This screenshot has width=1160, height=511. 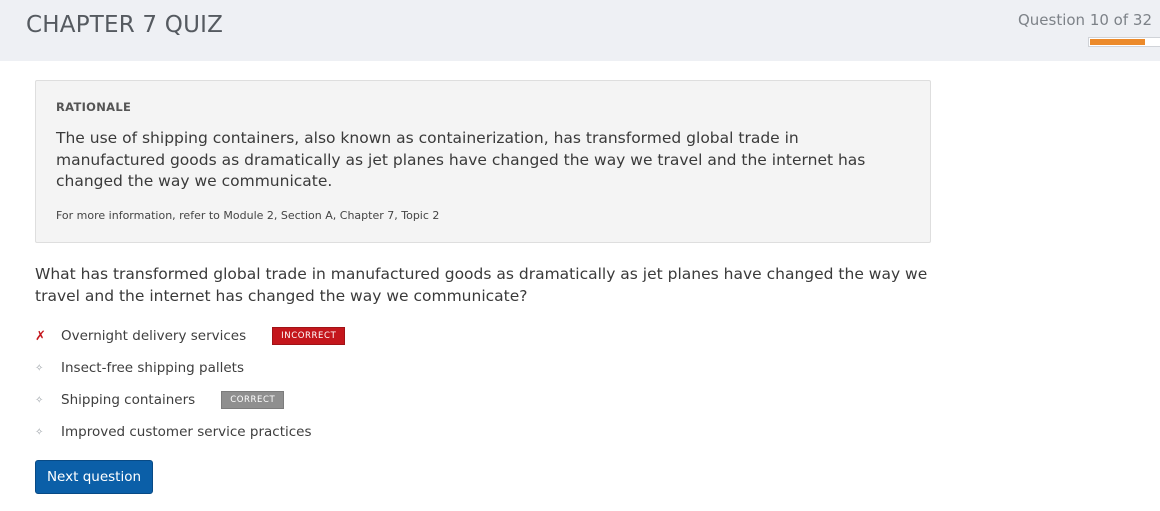 I want to click on answer-option-1: ✗ Overnight delivery services INCORRECT, so click(x=190, y=336).